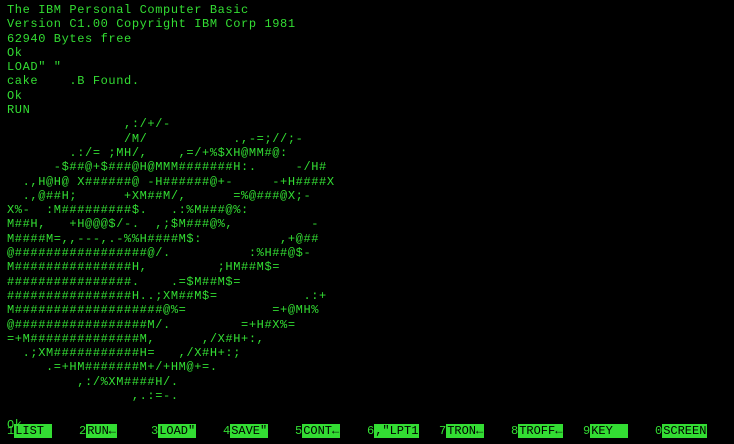 The width and height of the screenshot is (734, 444). I want to click on fkey-label: KEY, so click(609, 431).